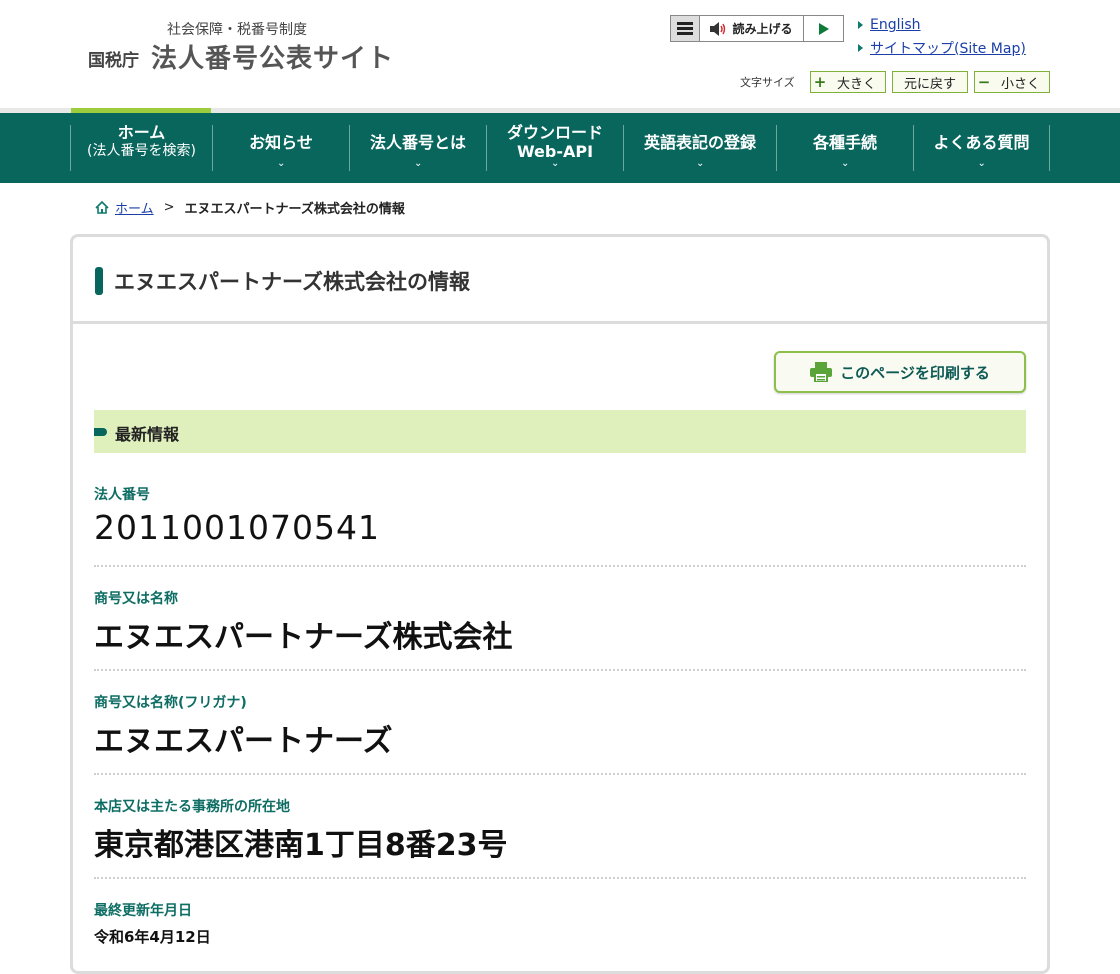 The height and width of the screenshot is (974, 1120). I want to click on print-page-label: このページを印刷する, so click(915, 372).